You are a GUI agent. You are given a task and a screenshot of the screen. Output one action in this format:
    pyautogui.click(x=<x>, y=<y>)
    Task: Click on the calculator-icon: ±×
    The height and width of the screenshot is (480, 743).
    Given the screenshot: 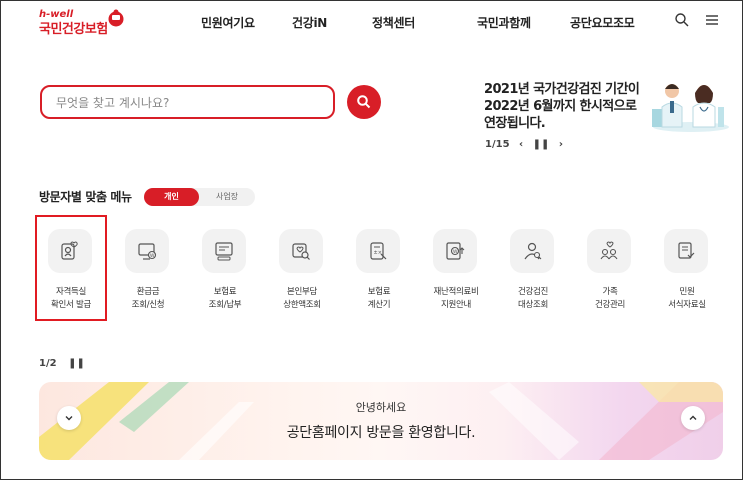 What is the action you would take?
    pyautogui.click(x=378, y=251)
    